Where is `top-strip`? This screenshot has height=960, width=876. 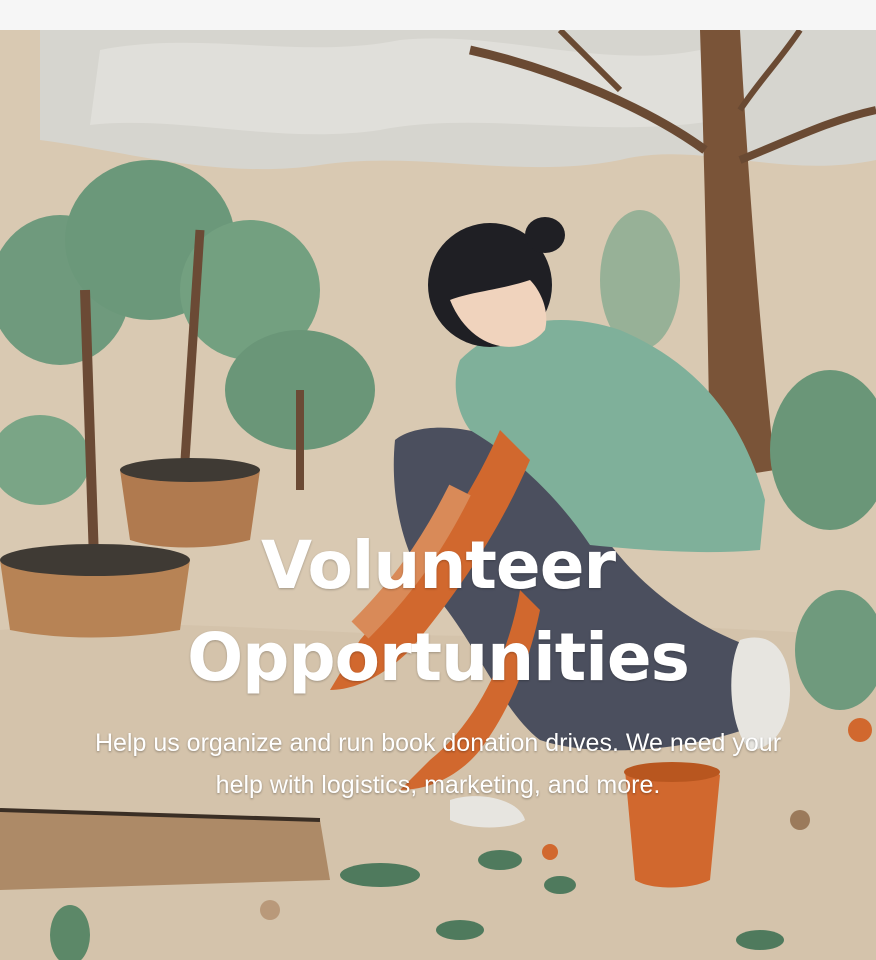 top-strip is located at coordinates (438, 15).